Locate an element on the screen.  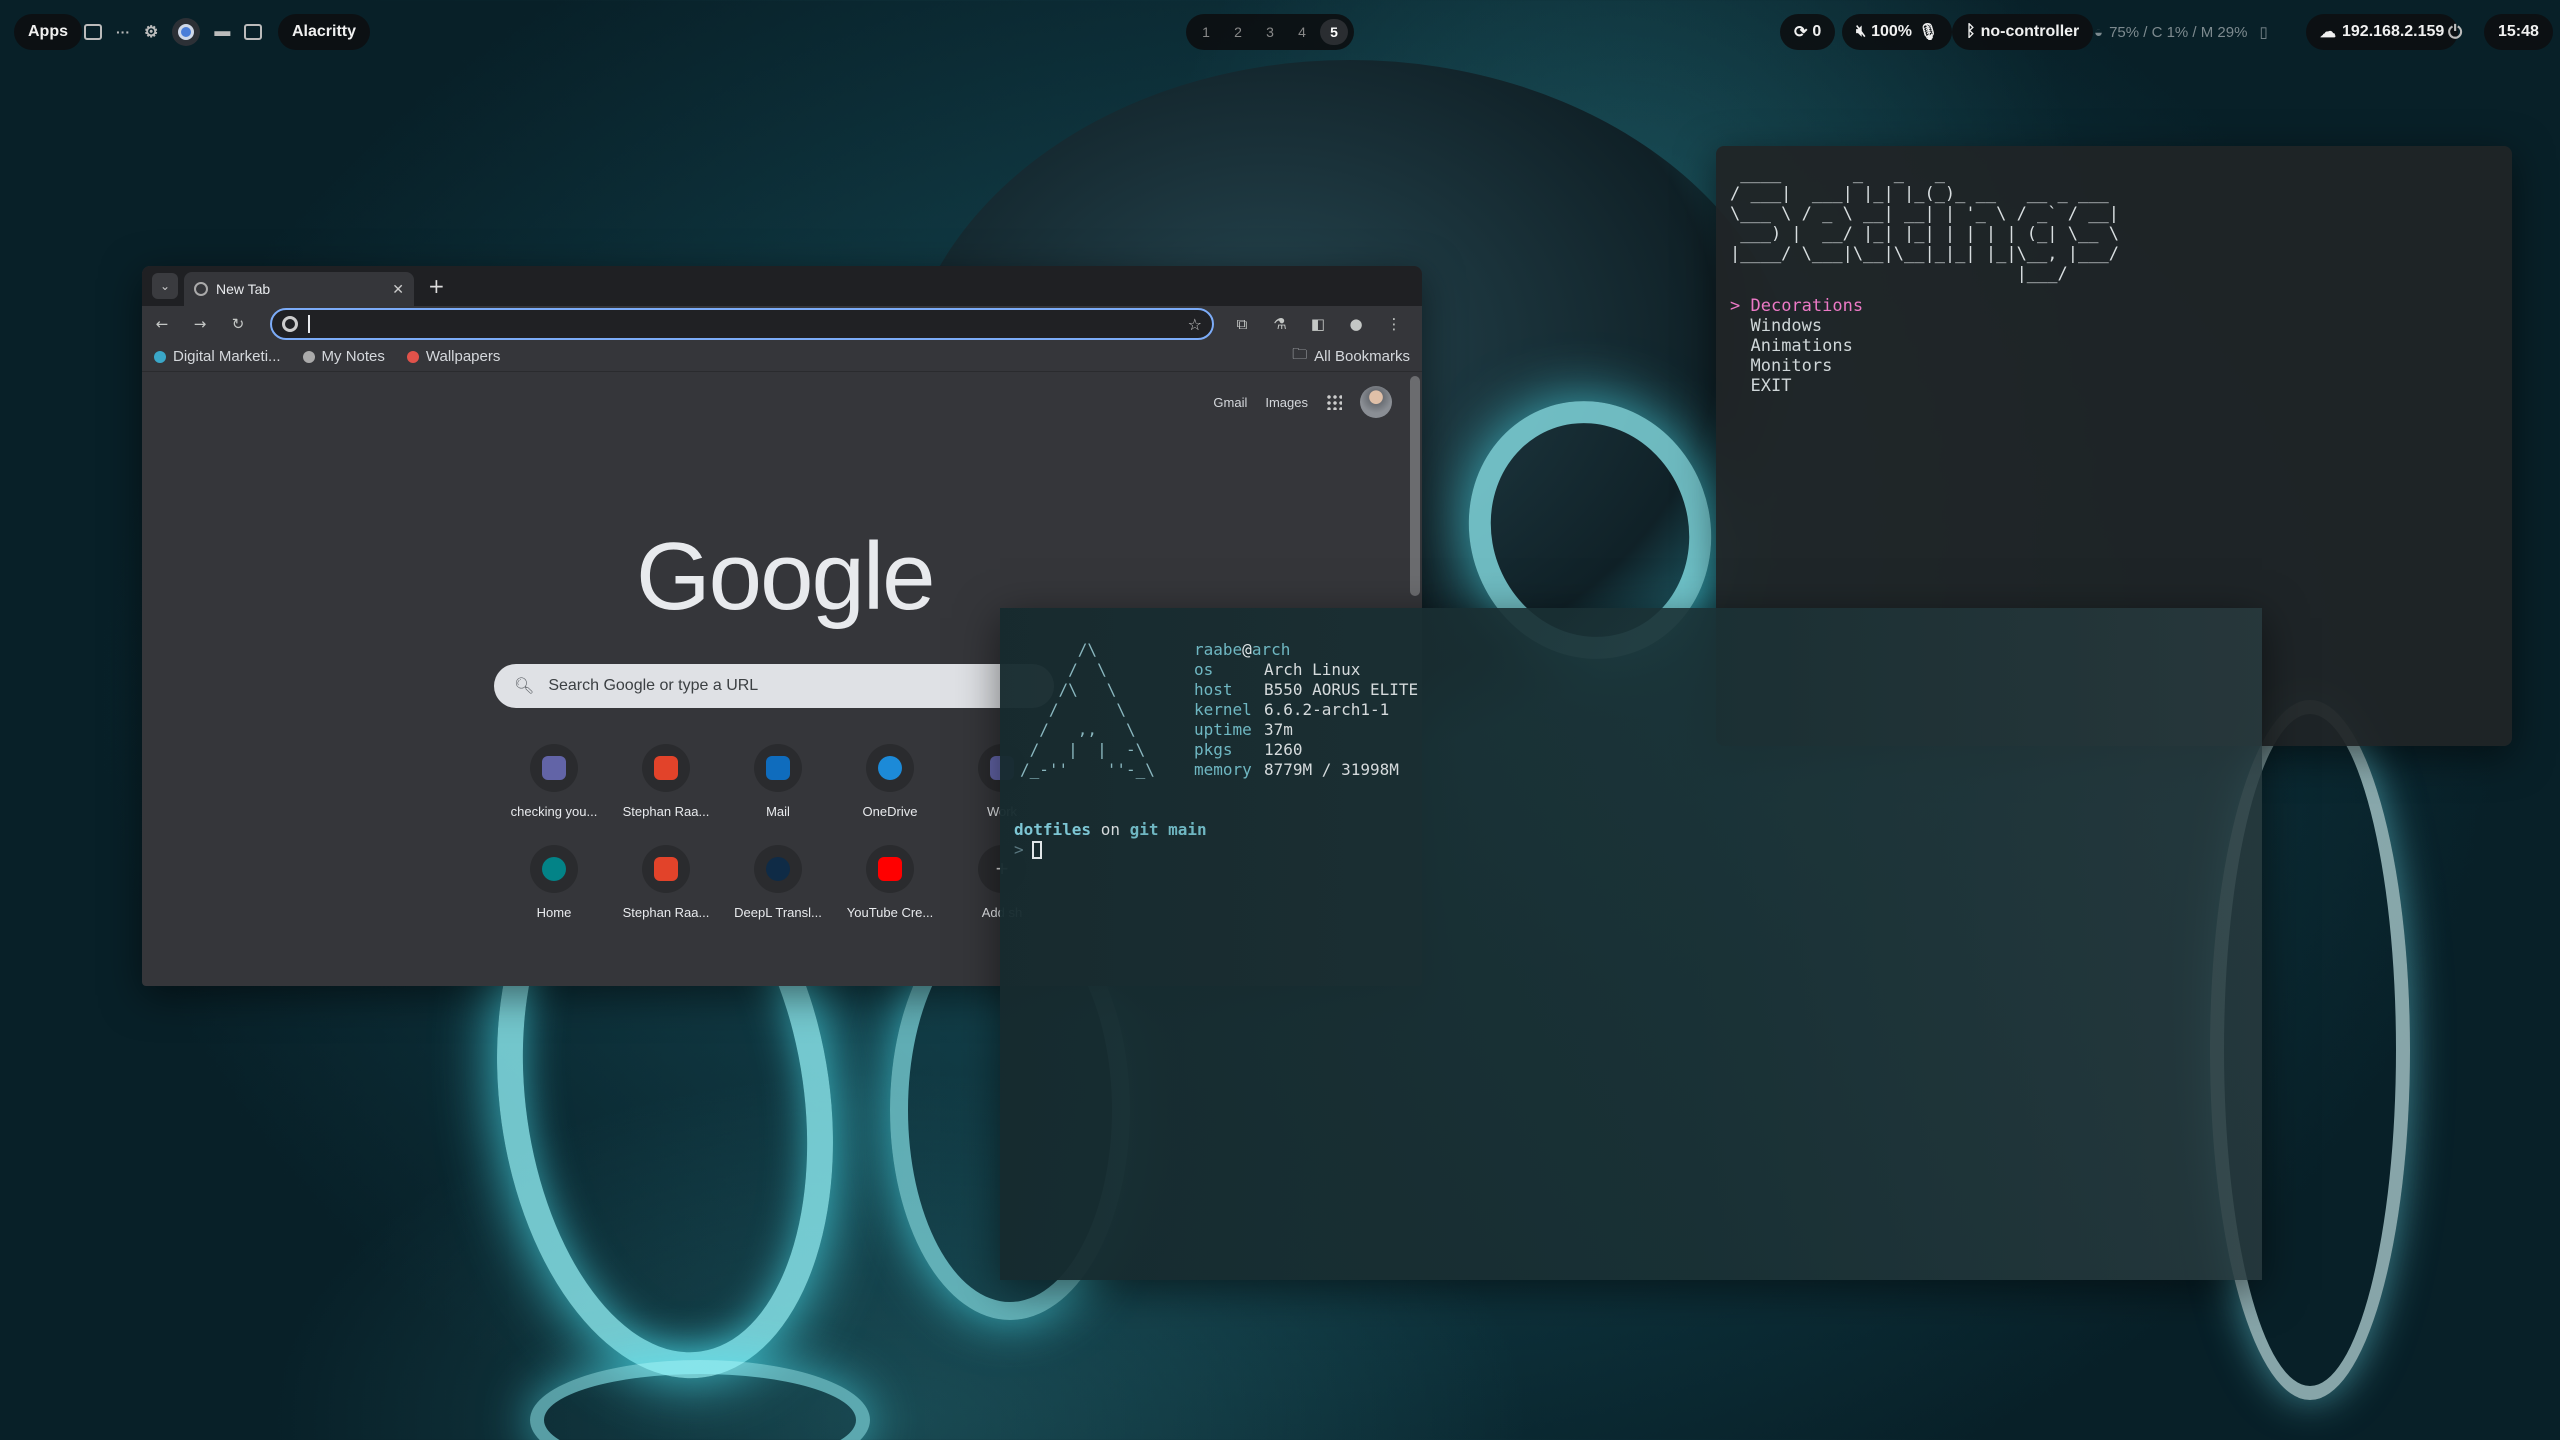
terminal-cursor is located at coordinates (1036, 850).